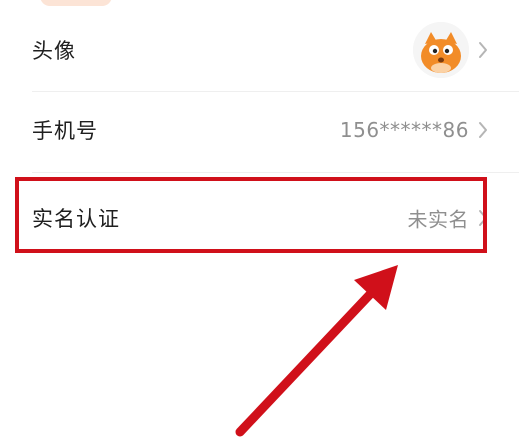 The image size is (519, 448). I want to click on top-peek-element, so click(76, 3).